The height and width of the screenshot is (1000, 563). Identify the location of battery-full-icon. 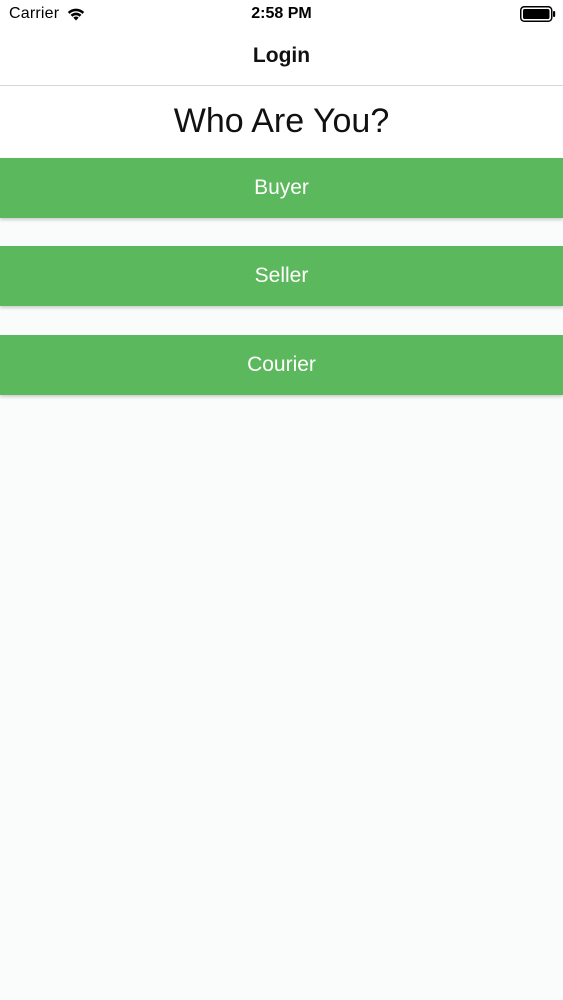
(538, 14).